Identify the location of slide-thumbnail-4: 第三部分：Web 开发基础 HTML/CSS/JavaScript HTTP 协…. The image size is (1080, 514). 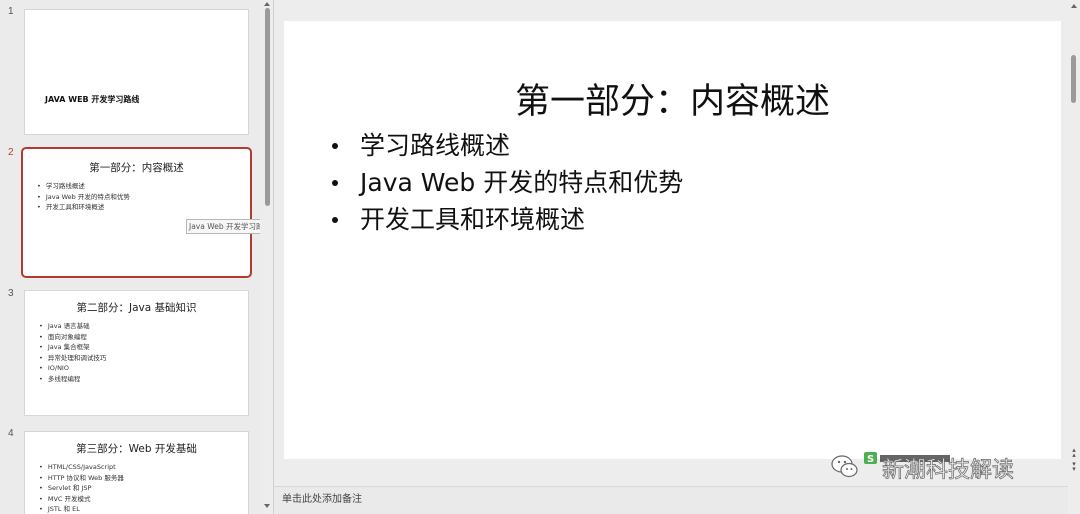
(136, 472).